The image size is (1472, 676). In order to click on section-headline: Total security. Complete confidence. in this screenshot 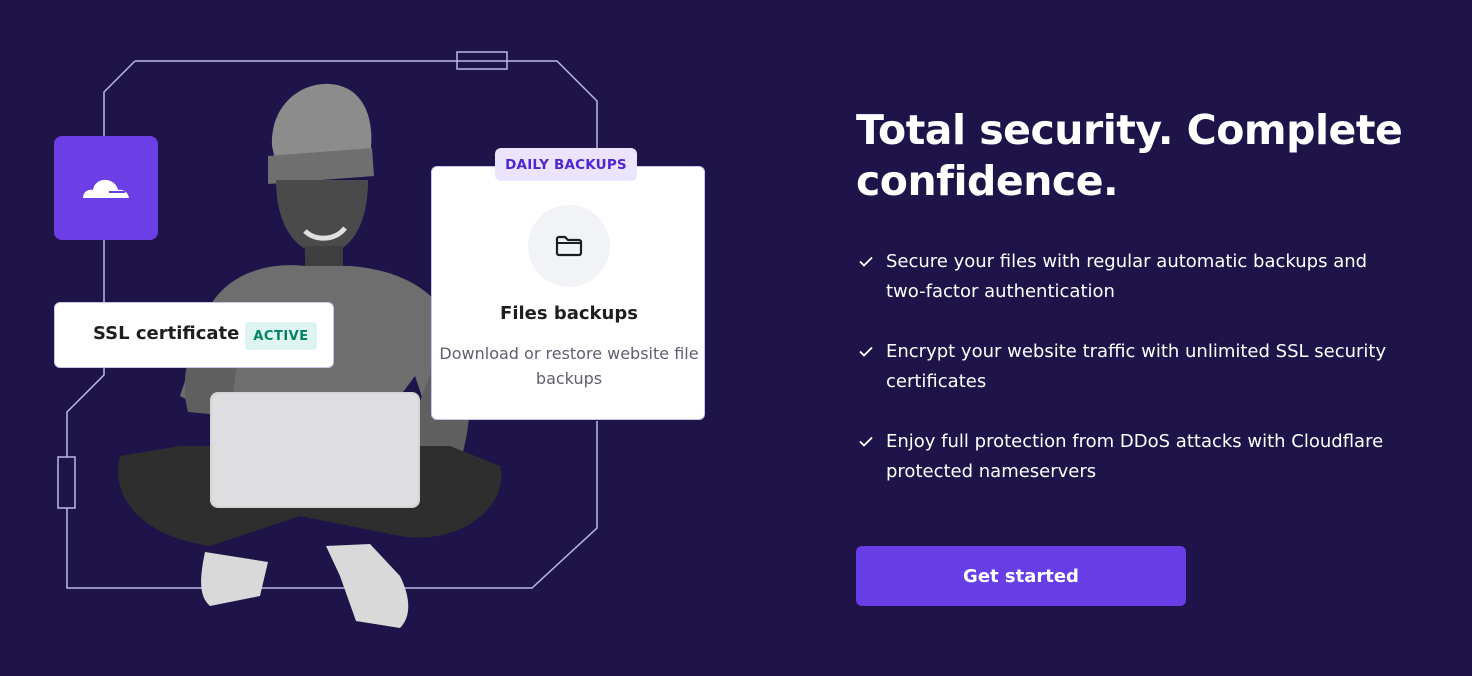, I will do `click(1129, 155)`.